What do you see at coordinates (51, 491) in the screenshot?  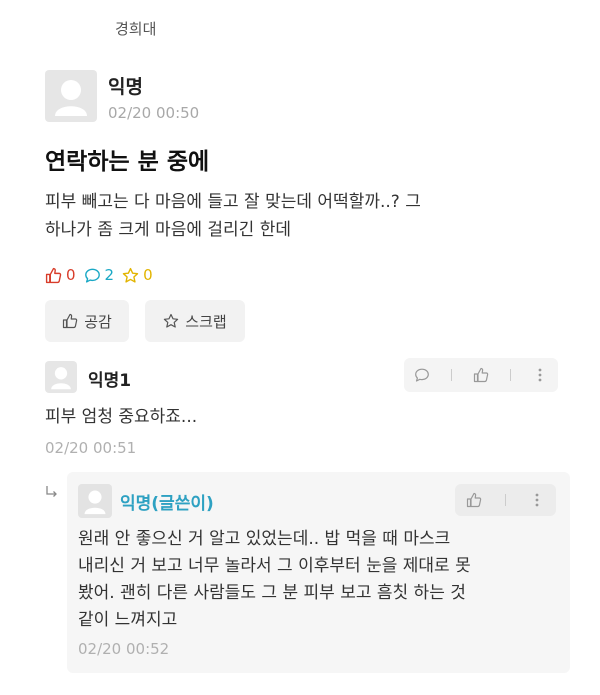 I see `reply-arrow-icon` at bounding box center [51, 491].